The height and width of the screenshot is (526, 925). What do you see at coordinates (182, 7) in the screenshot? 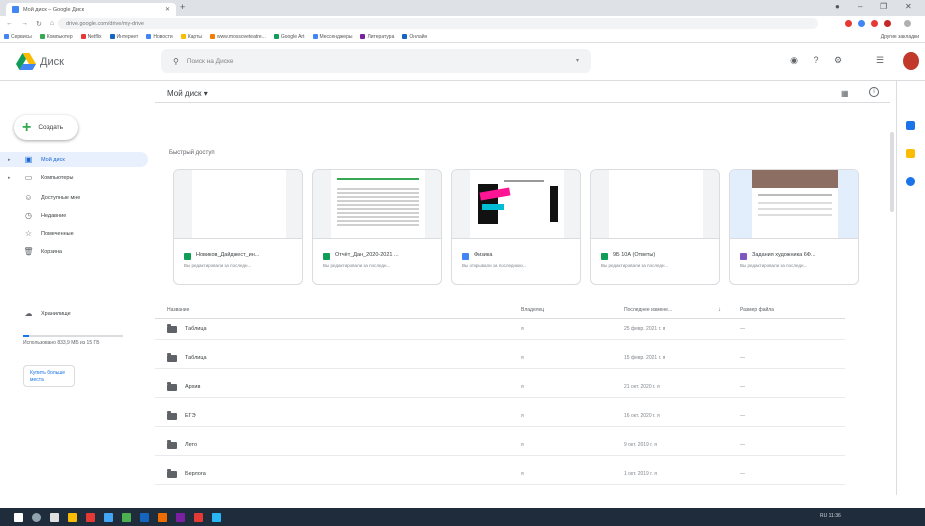
I see `new-tab-button: +` at bounding box center [182, 7].